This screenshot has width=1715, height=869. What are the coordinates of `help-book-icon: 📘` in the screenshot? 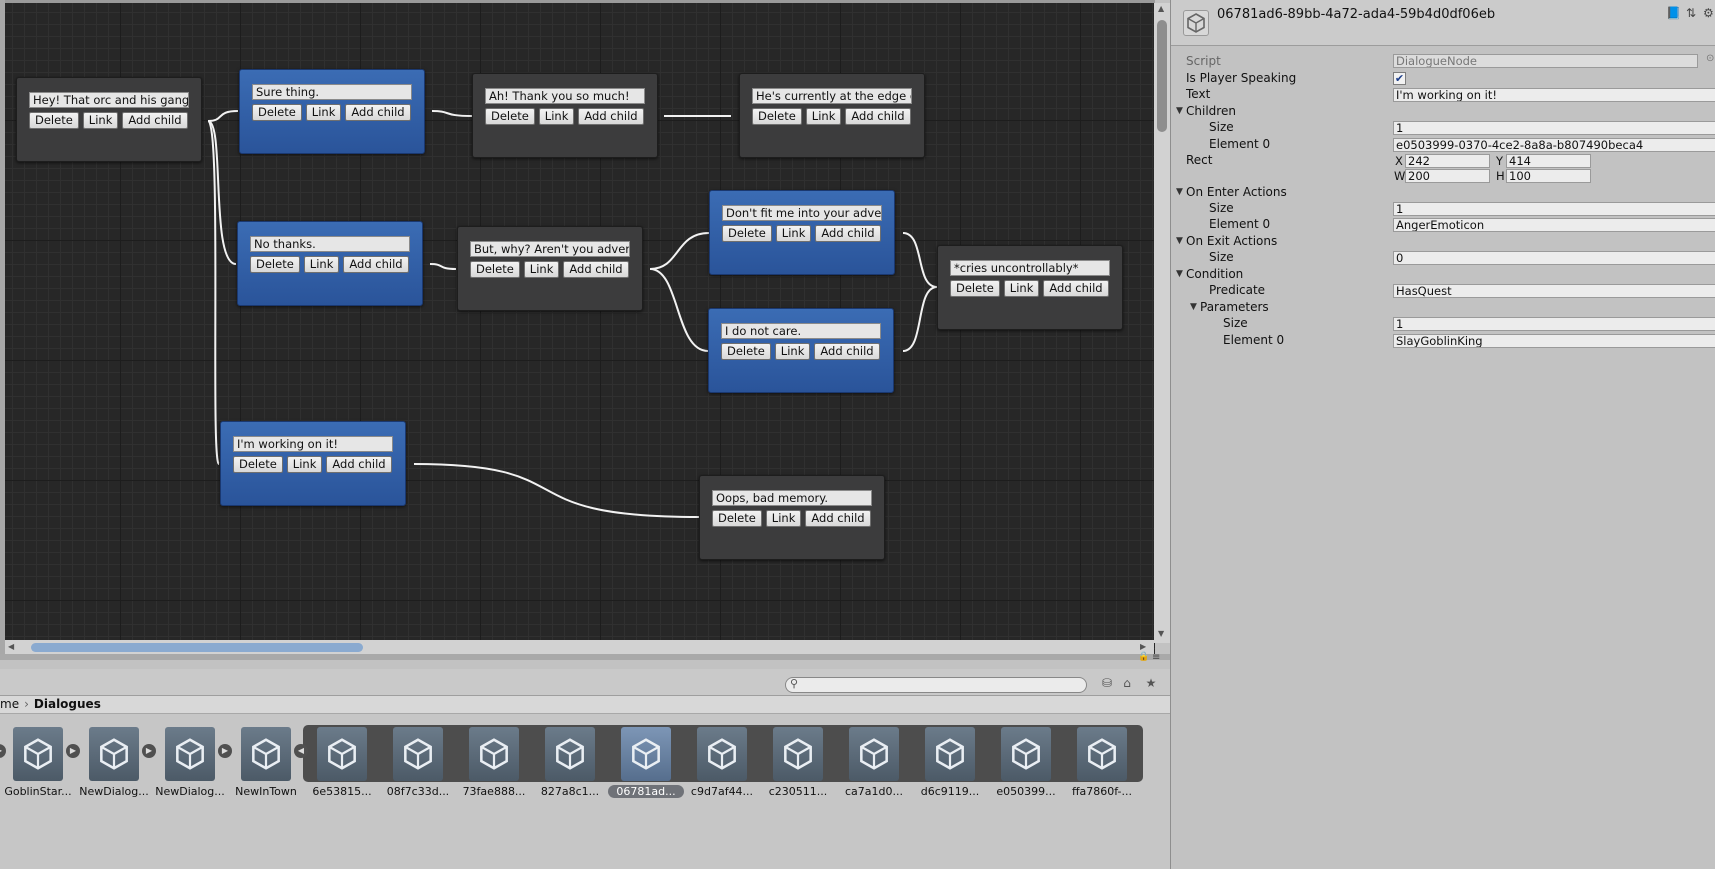 It's located at (1673, 13).